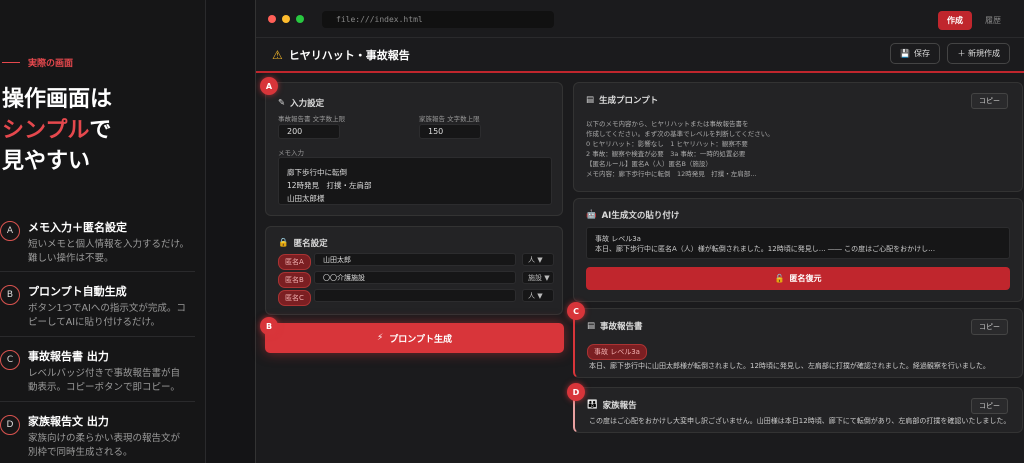 This screenshot has width=1024, height=463. Describe the element at coordinates (617, 352) in the screenshot. I see `level-badge: 事故 レベル3a` at that location.